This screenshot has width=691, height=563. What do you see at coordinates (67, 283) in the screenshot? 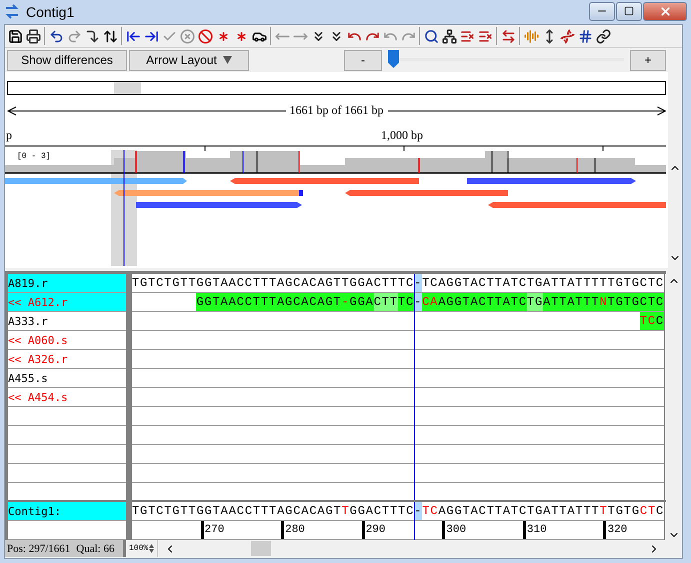
I see `read-name: A819.r` at bounding box center [67, 283].